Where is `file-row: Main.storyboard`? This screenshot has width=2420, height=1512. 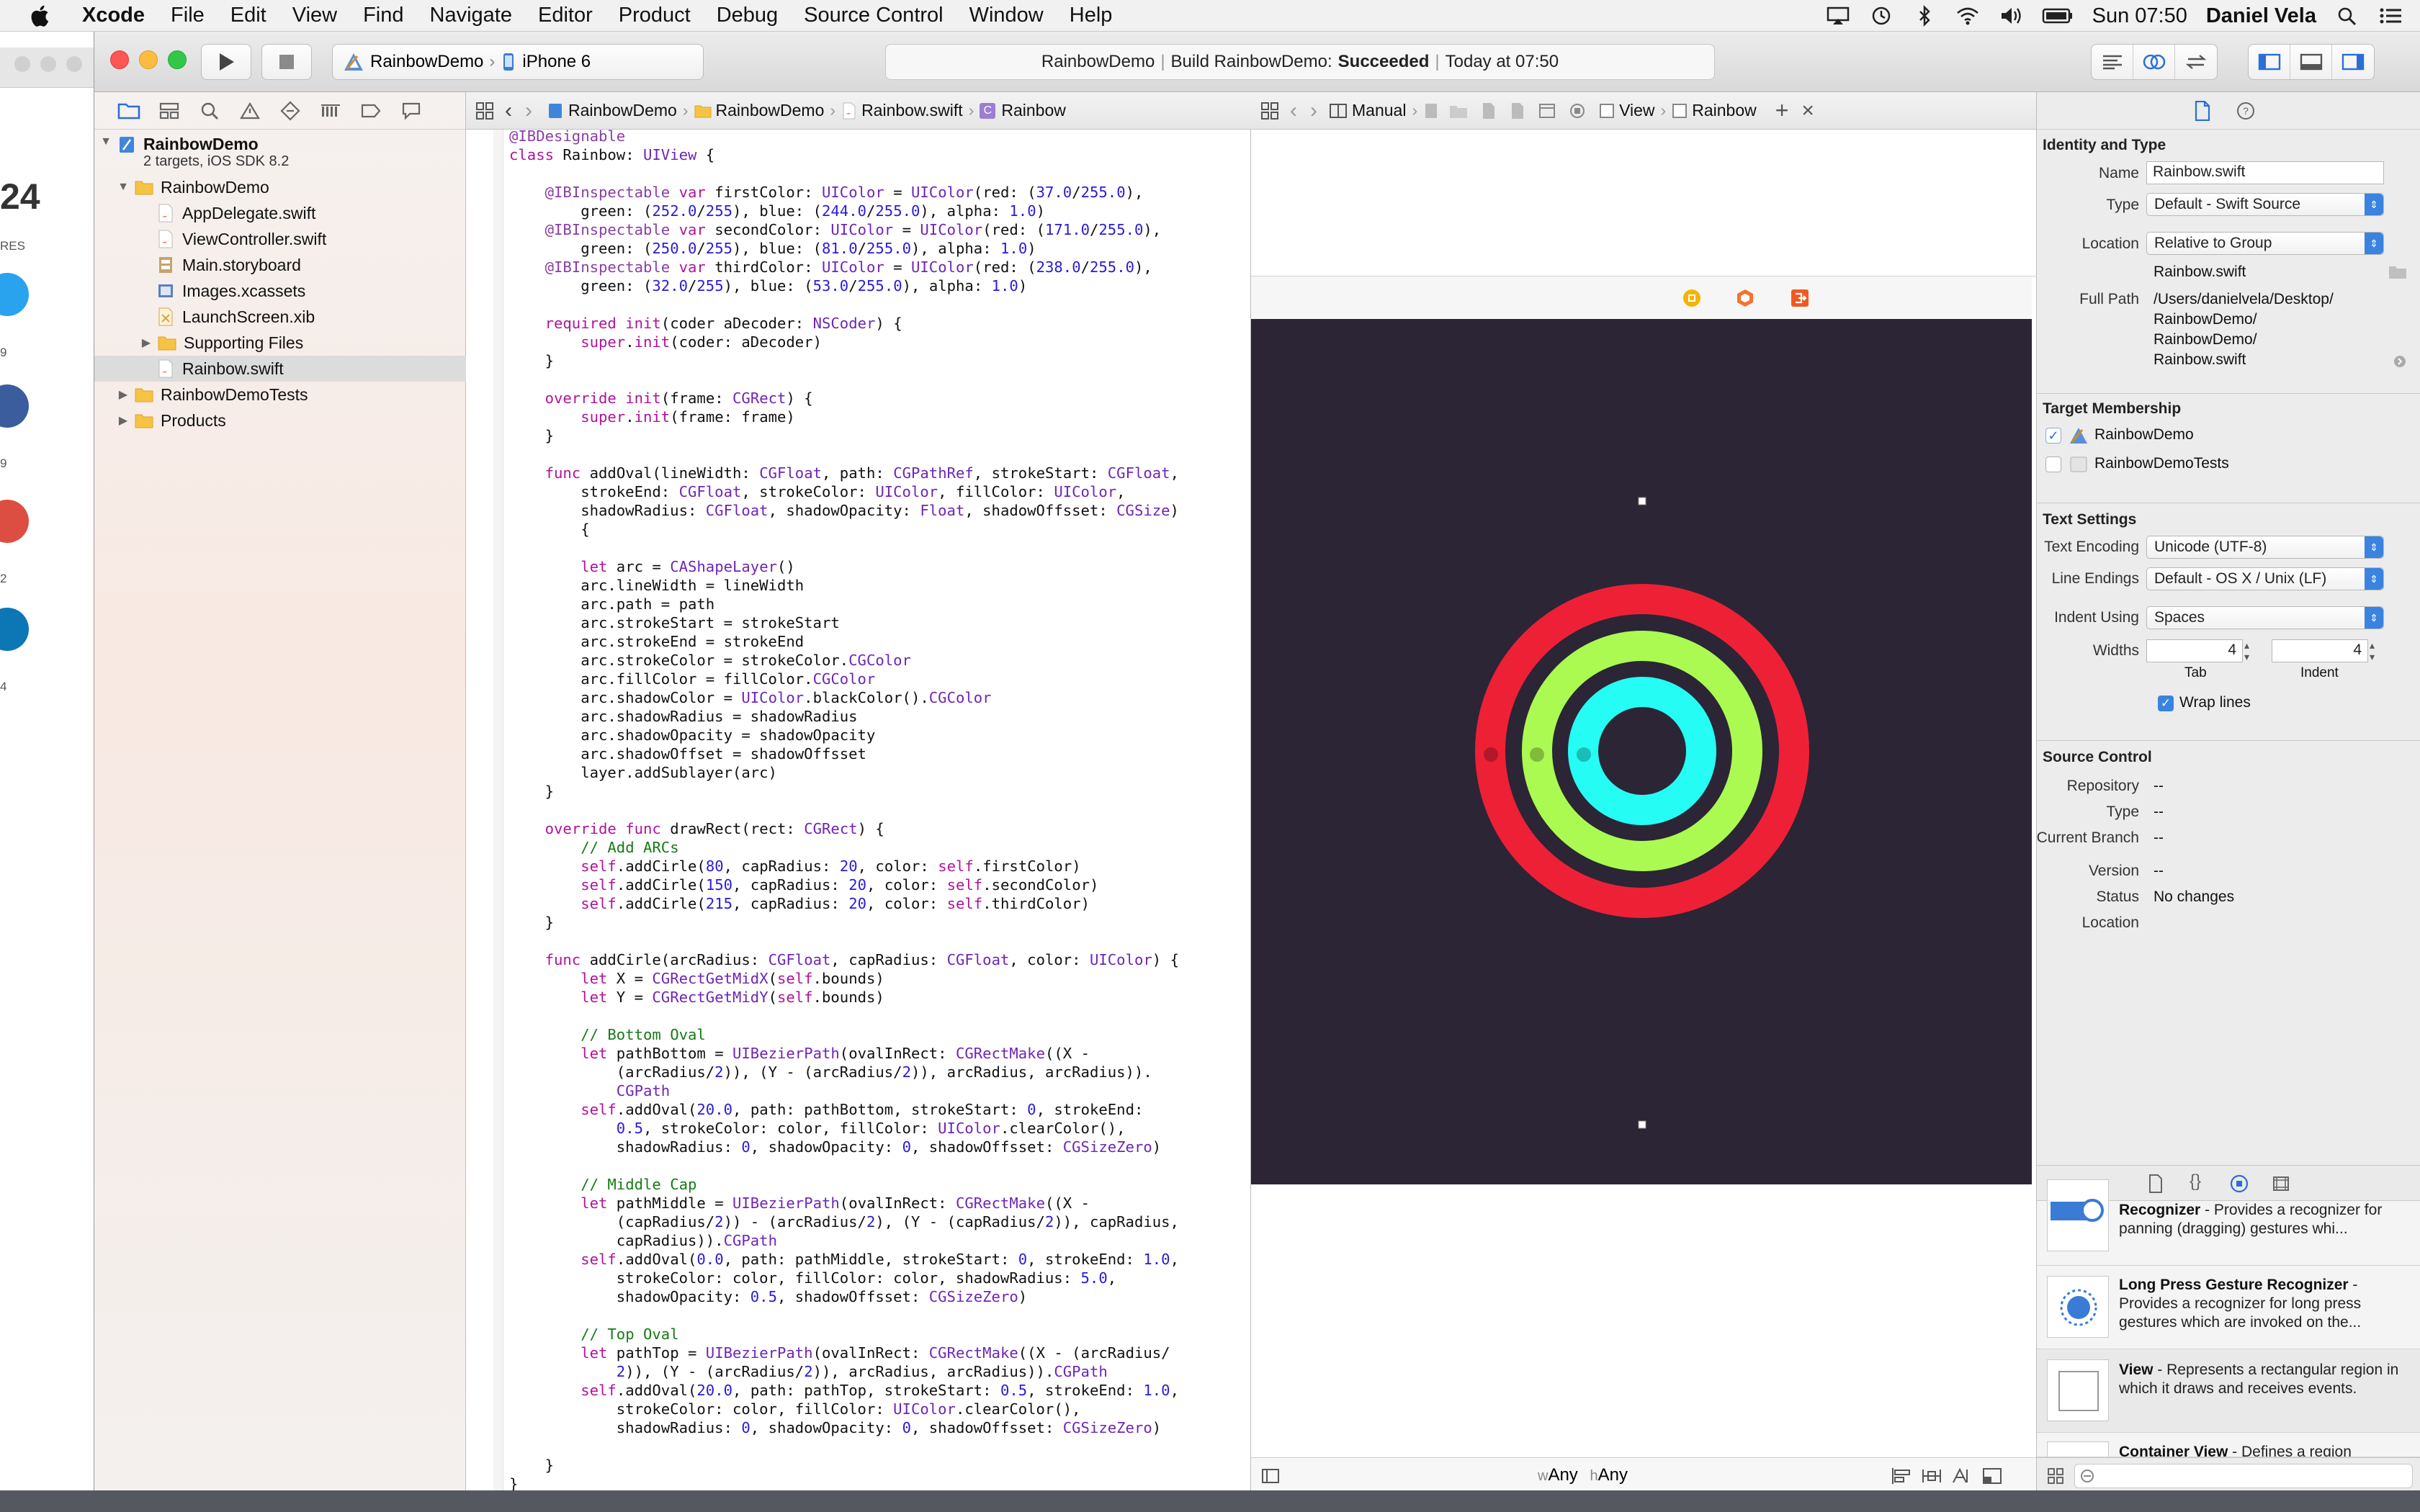
file-row: Main.storyboard is located at coordinates (280, 265).